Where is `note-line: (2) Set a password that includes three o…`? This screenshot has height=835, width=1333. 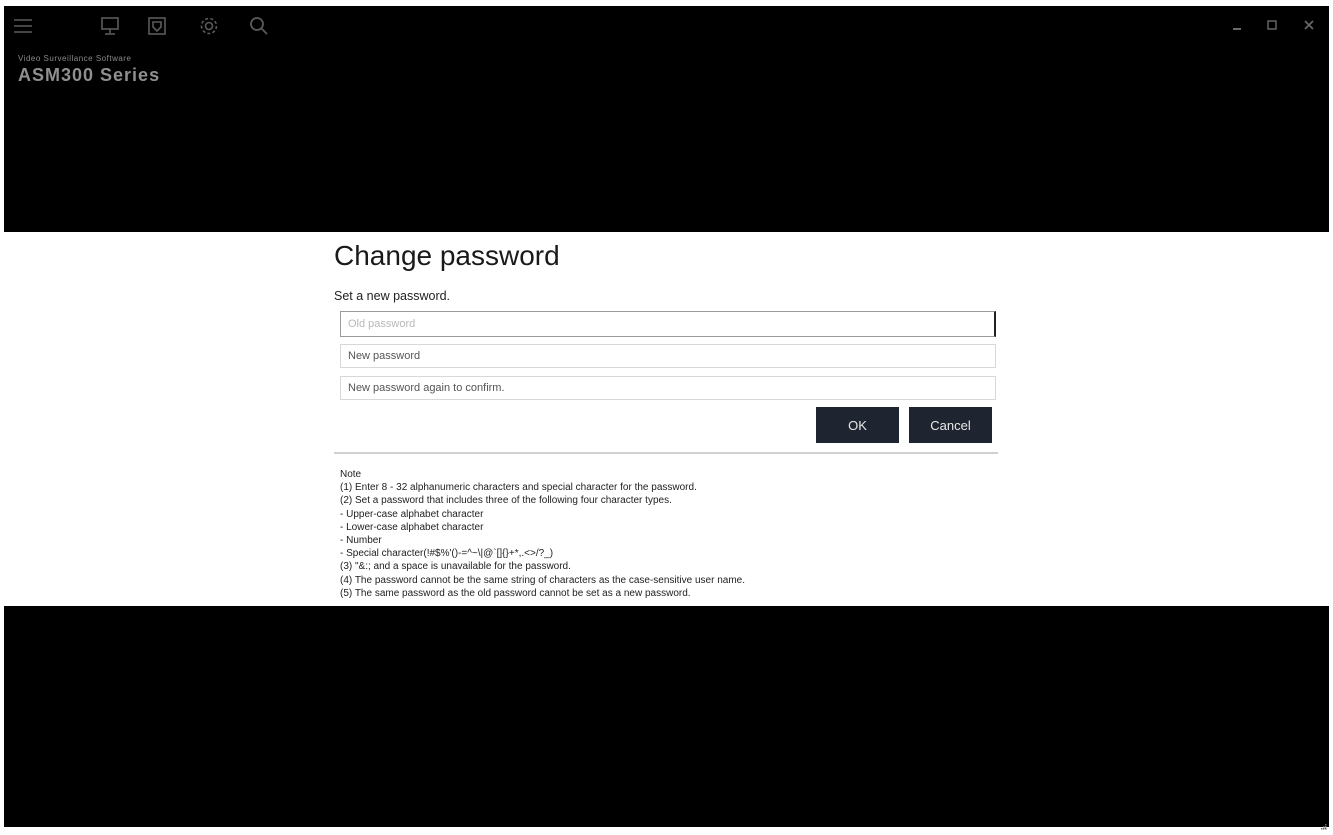
note-line: (2) Set a password that includes three o… is located at coordinates (506, 501).